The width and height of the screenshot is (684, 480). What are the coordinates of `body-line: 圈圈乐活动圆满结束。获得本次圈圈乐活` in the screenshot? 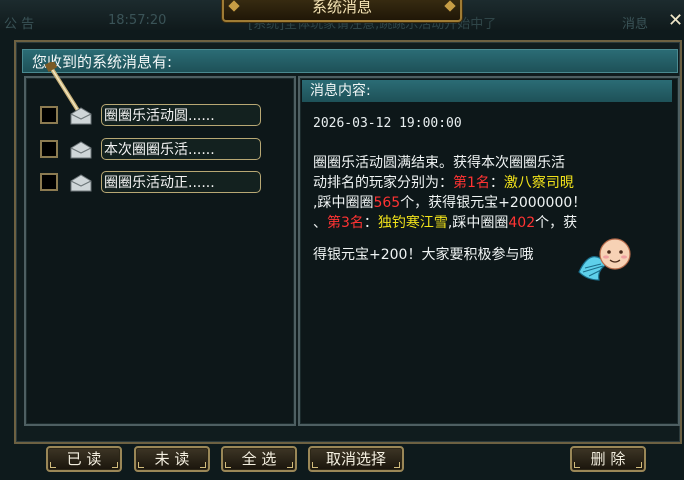 It's located at (481, 163).